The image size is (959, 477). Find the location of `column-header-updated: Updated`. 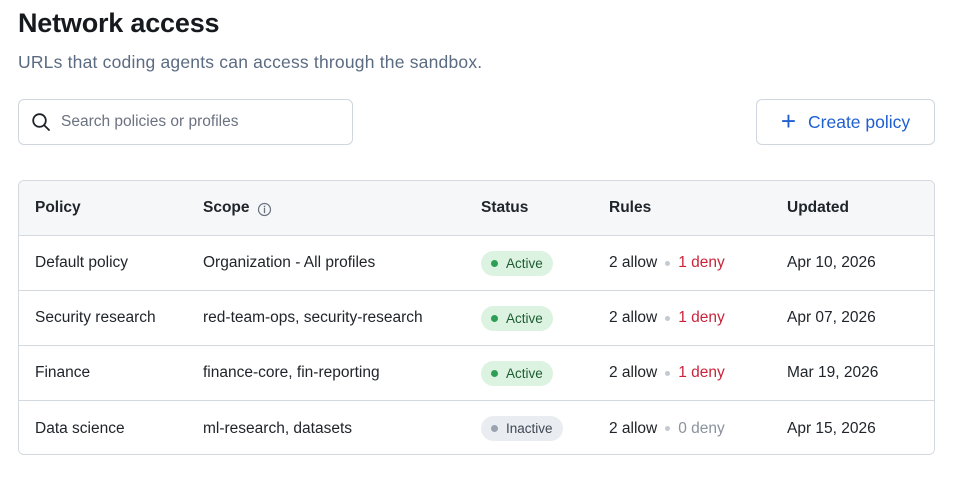

column-header-updated: Updated is located at coordinates (818, 208).